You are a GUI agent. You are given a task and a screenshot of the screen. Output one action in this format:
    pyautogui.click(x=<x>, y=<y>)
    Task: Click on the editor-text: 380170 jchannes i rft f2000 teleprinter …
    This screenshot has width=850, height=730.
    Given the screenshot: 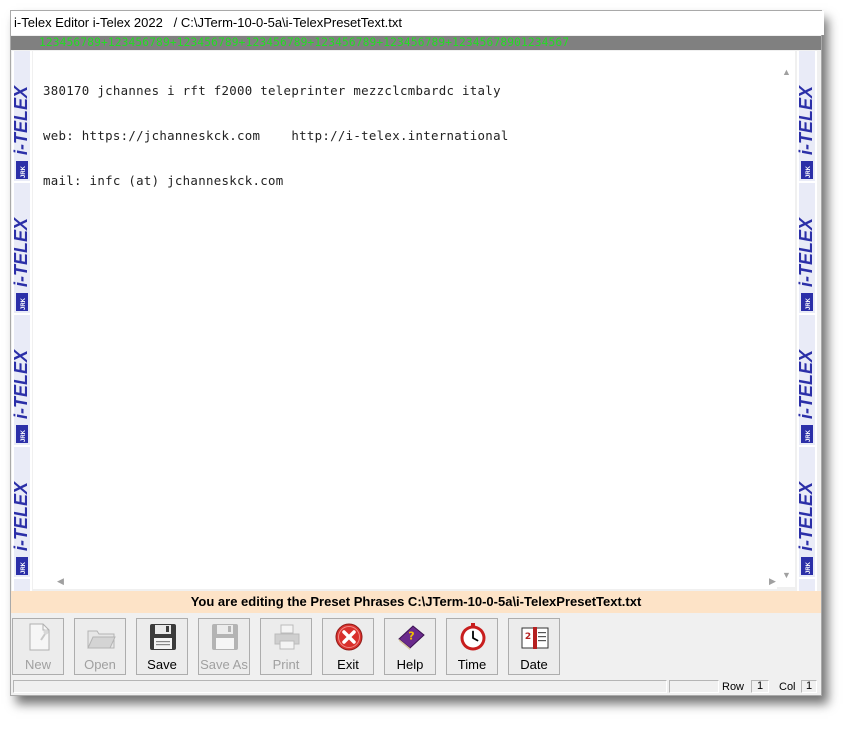 What is the action you would take?
    pyautogui.click(x=276, y=135)
    